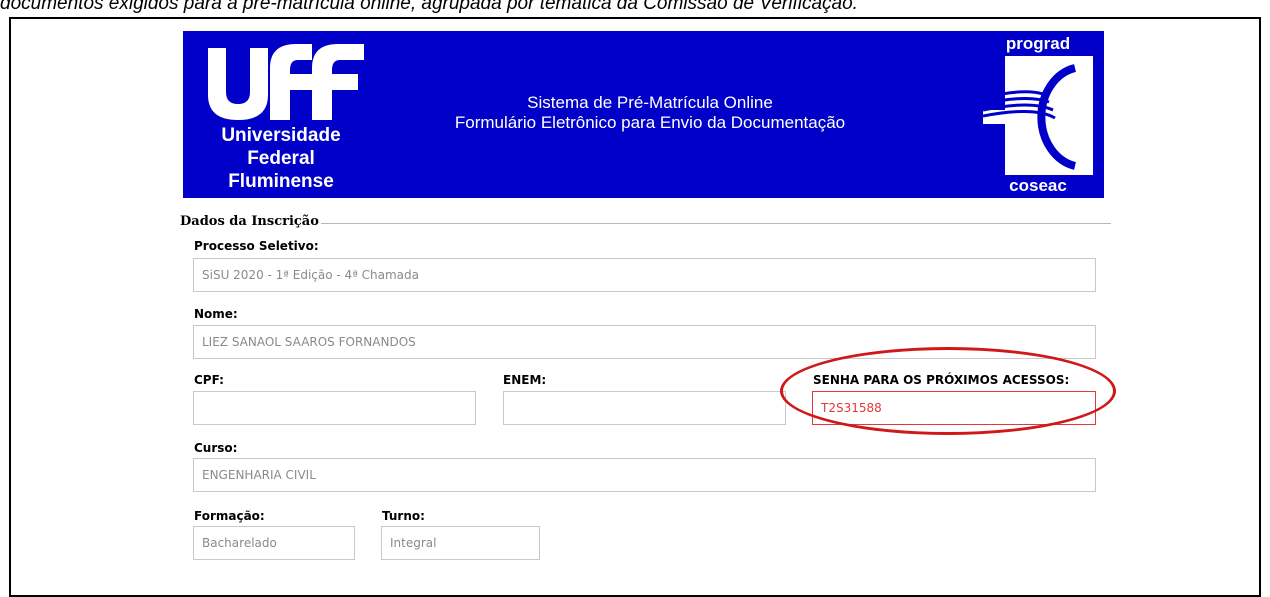 The width and height of the screenshot is (1270, 597). I want to click on turno-label: Turno:, so click(403, 516).